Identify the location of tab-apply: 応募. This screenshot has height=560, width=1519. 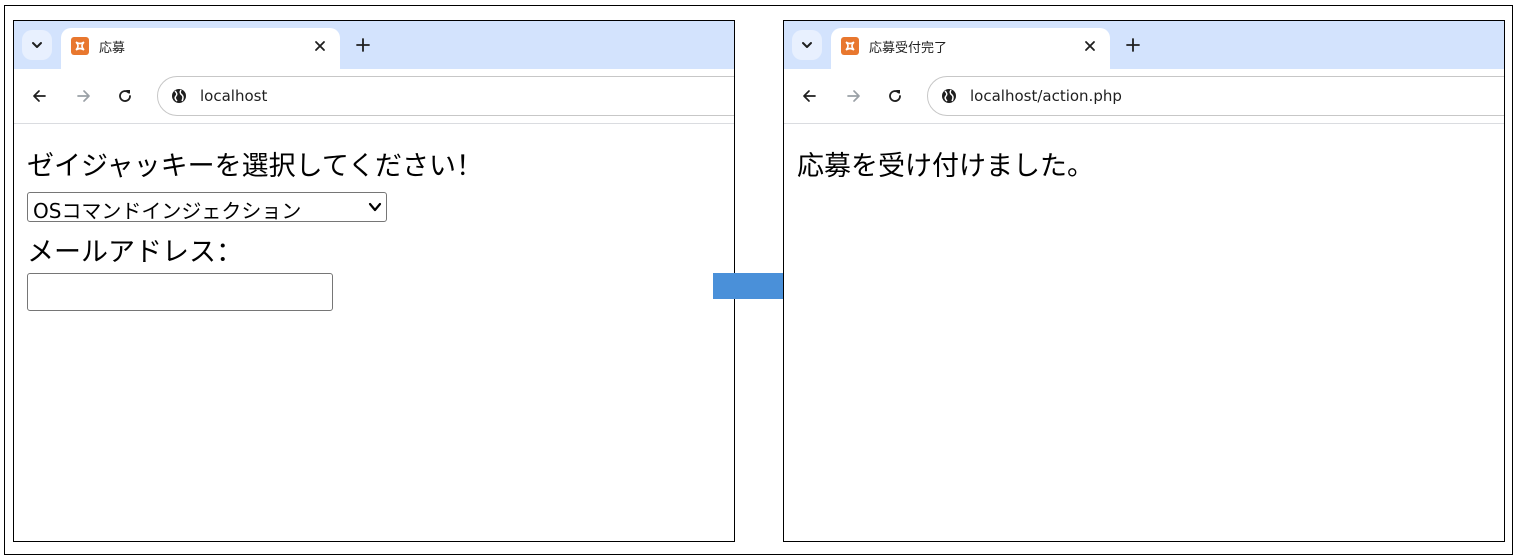
(200, 48).